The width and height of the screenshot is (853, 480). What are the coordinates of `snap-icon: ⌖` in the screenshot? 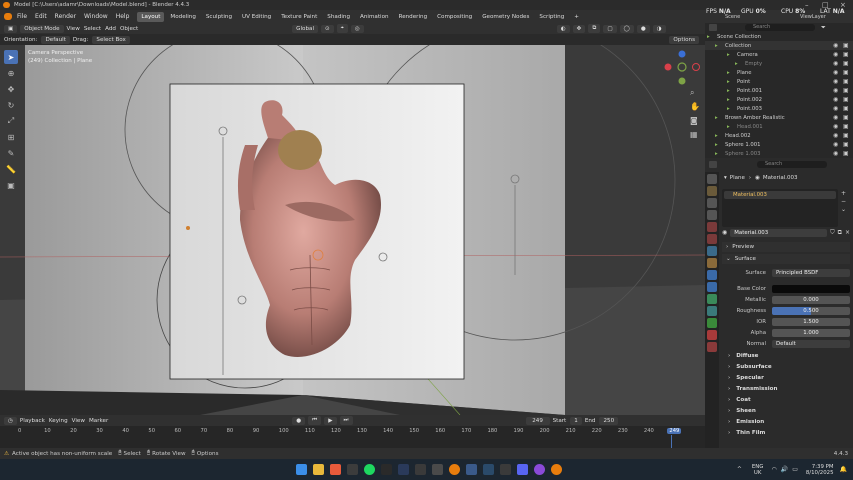 It's located at (342, 28).